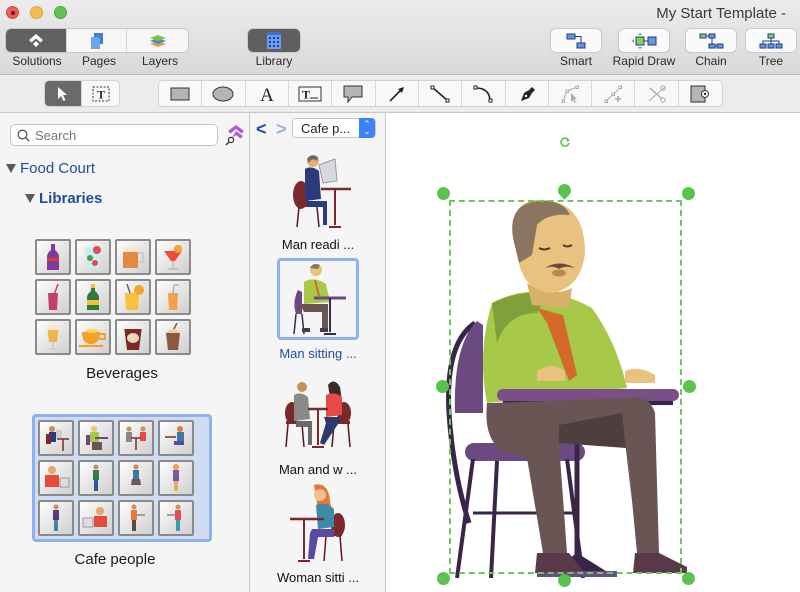 This screenshot has height=592, width=800. I want to click on edit-points-icon, so click(570, 94).